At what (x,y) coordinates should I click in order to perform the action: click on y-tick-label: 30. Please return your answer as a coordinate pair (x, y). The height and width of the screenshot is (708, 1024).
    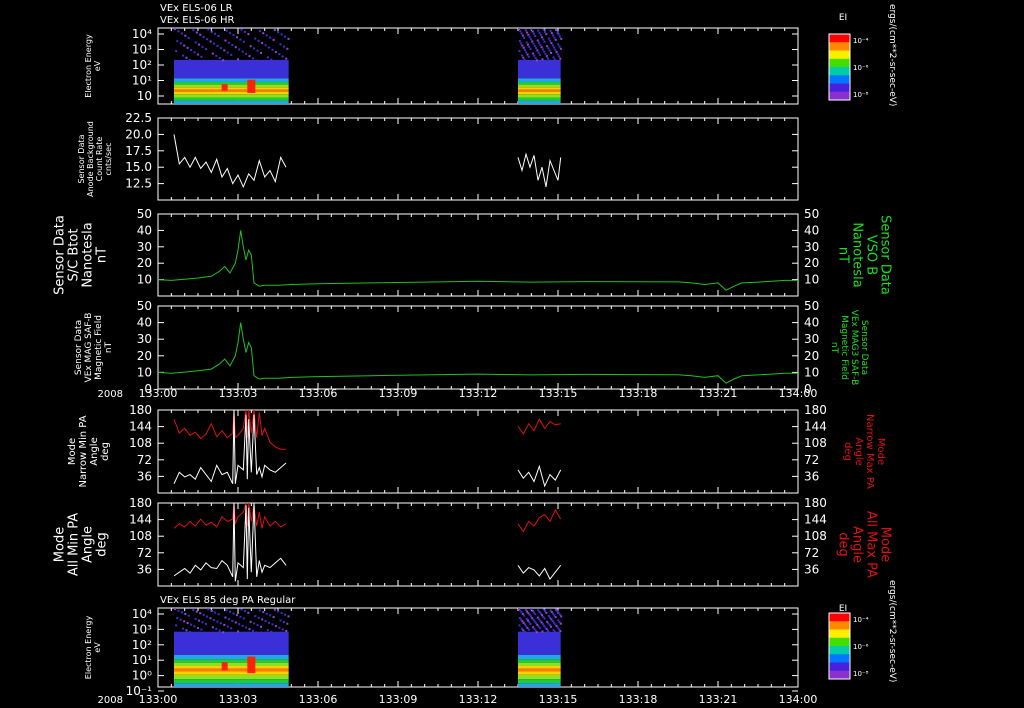
    Looking at the image, I should click on (144, 247).